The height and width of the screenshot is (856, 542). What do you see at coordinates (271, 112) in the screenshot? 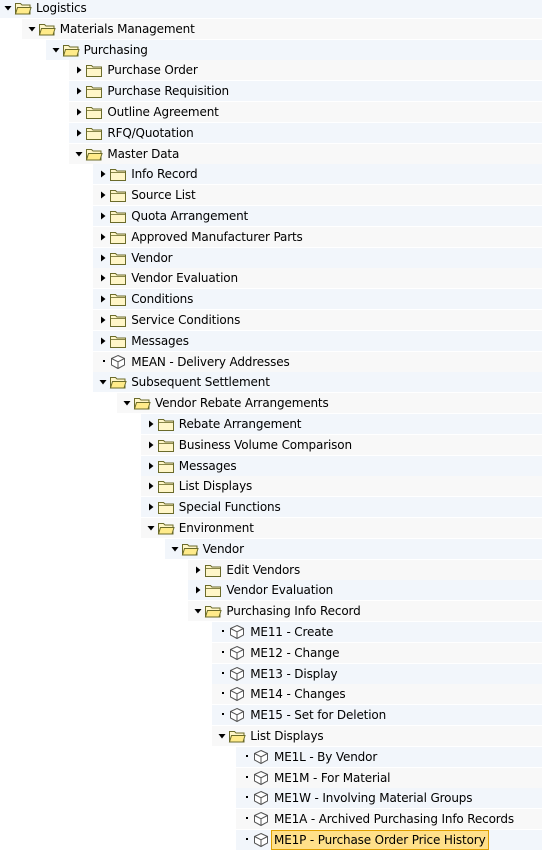
I see `tree-node-outline-agreement: Outline Agreement` at bounding box center [271, 112].